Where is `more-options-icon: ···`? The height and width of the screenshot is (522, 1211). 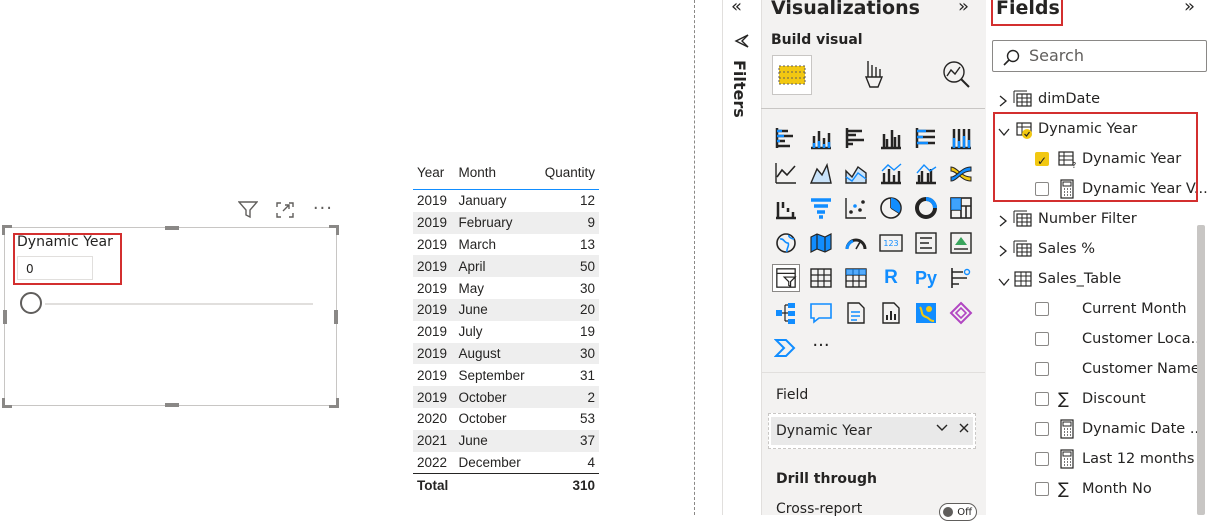
more-options-icon: ··· is located at coordinates (323, 208).